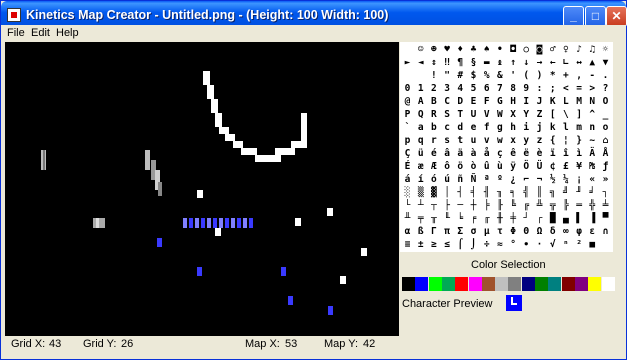 The image size is (627, 360). Describe the element at coordinates (592, 49) in the screenshot. I see `charset-glyph: ♫` at that location.